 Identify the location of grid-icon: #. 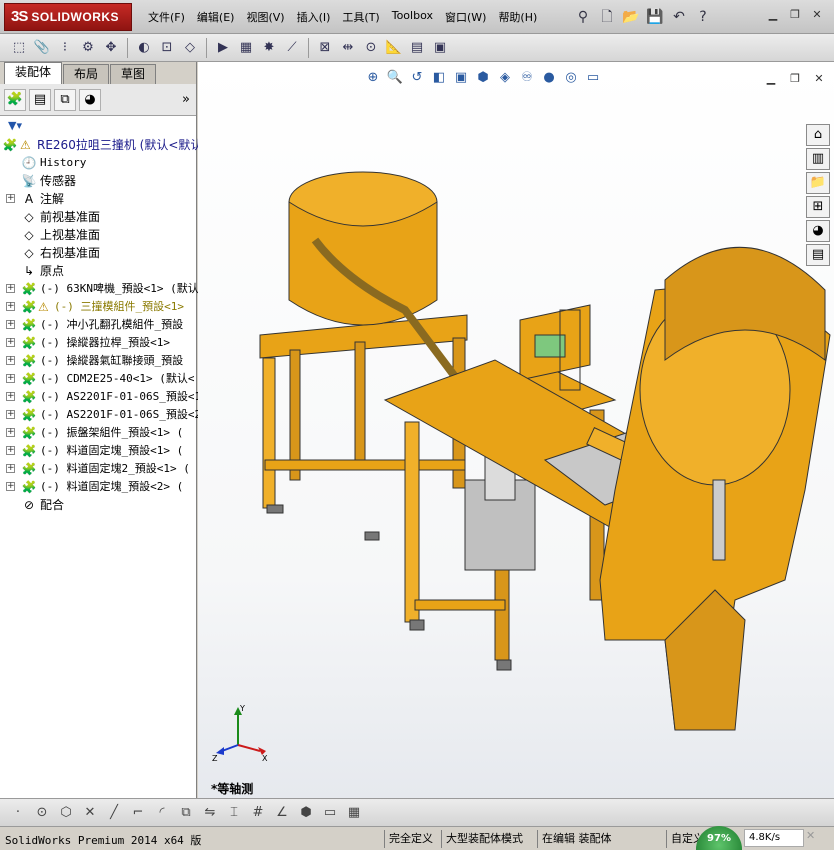
(258, 813).